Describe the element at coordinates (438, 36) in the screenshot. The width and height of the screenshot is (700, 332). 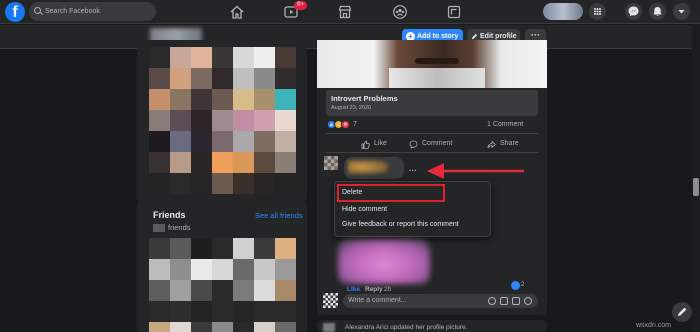
I see `add-to-story-label: Add to story` at that location.